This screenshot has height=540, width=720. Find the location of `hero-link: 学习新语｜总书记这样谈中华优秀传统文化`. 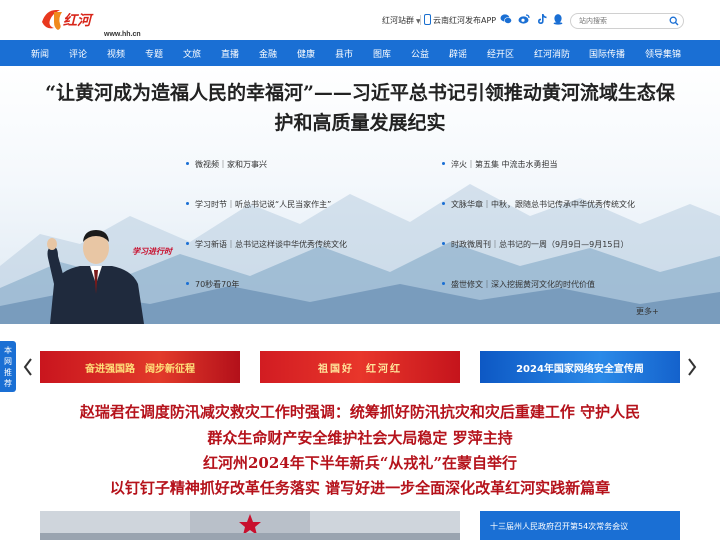

hero-link: 学习新语｜总书记这样谈中华优秀传统文化 is located at coordinates (266, 244).